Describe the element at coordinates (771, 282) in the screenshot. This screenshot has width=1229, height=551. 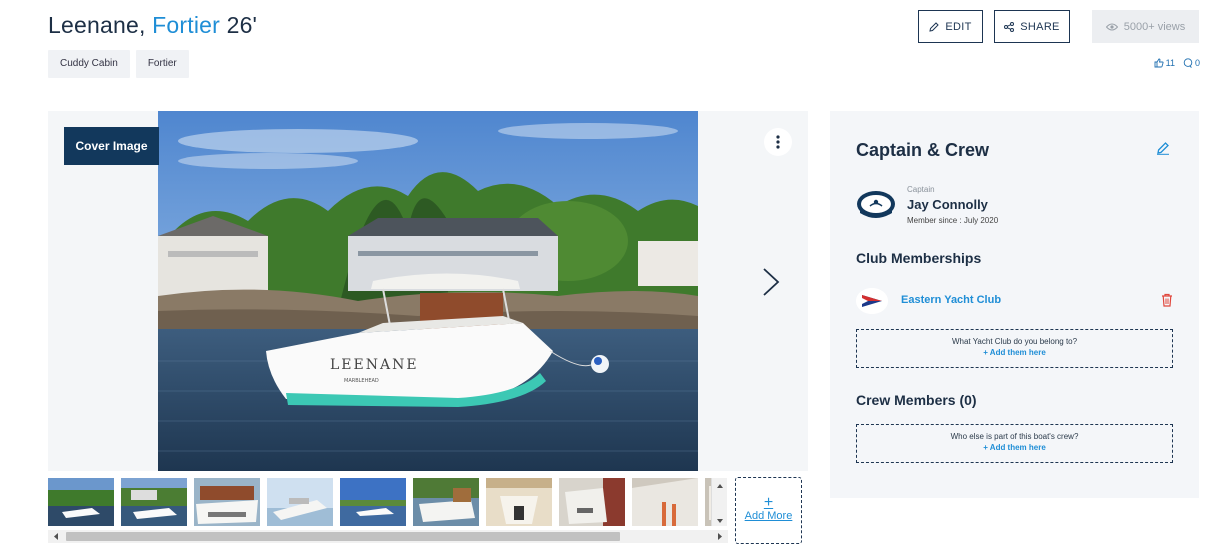
I see `chevron-right-icon` at that location.